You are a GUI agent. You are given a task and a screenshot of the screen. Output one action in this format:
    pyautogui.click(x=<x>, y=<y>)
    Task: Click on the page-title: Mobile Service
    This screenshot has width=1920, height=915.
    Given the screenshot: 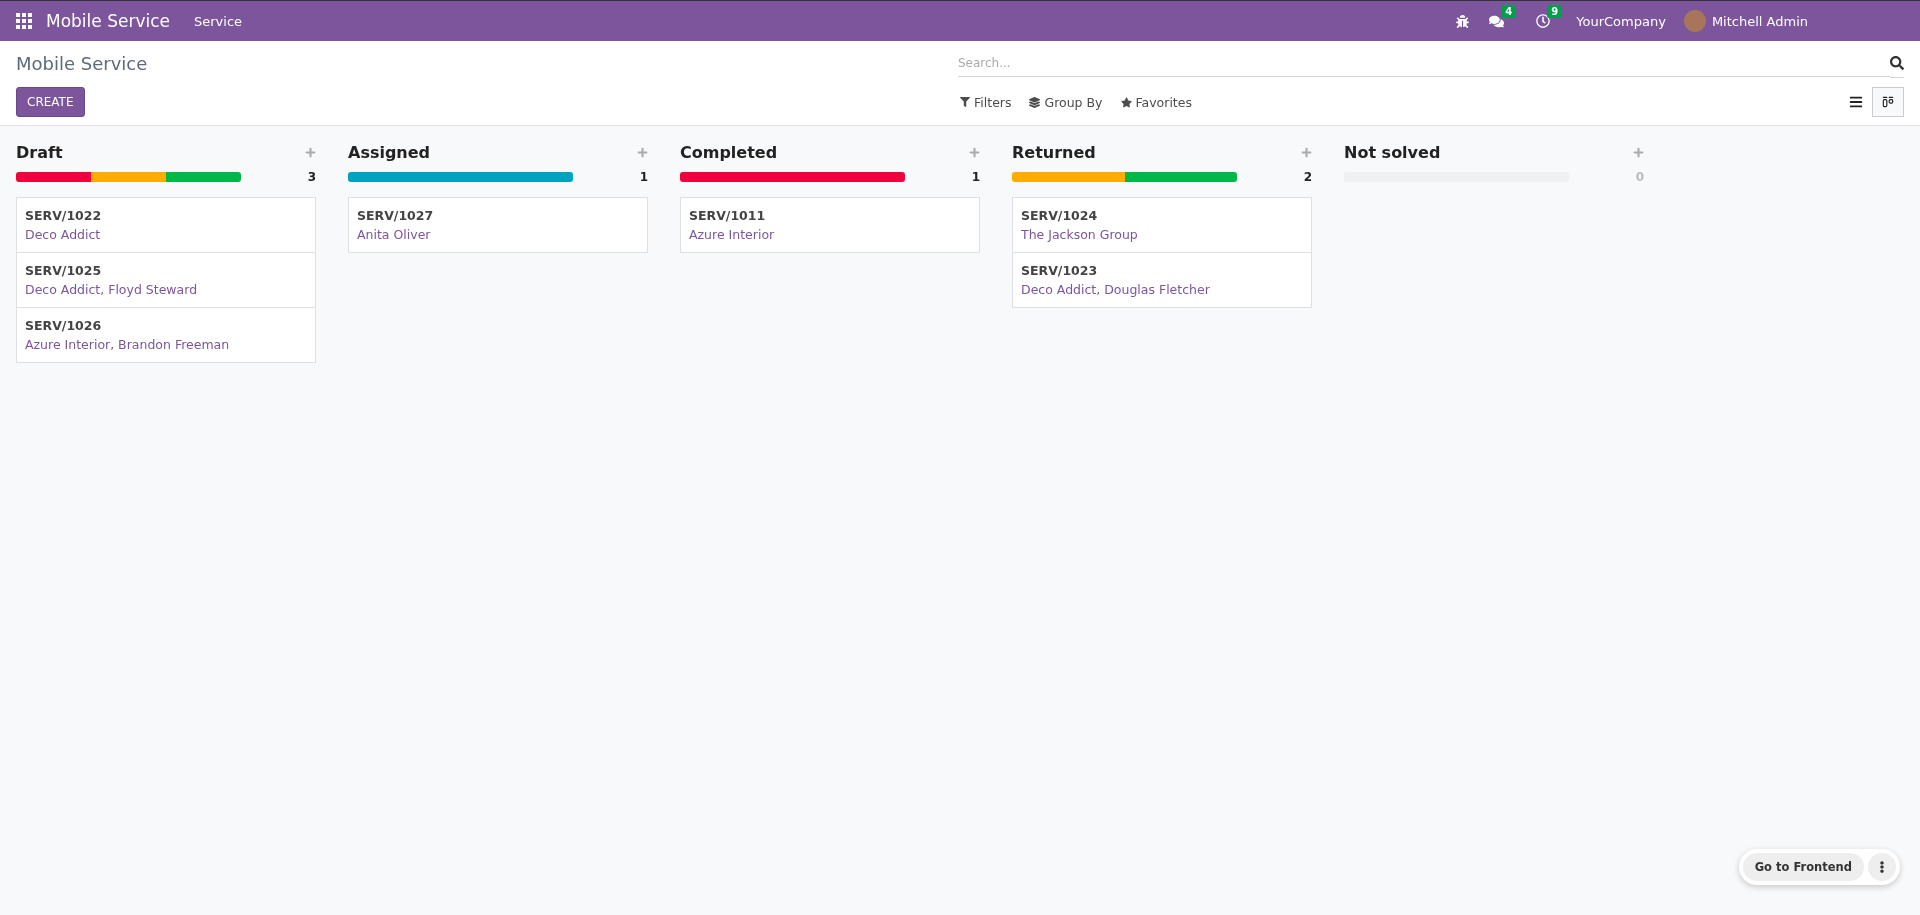 What is the action you would take?
    pyautogui.click(x=82, y=63)
    